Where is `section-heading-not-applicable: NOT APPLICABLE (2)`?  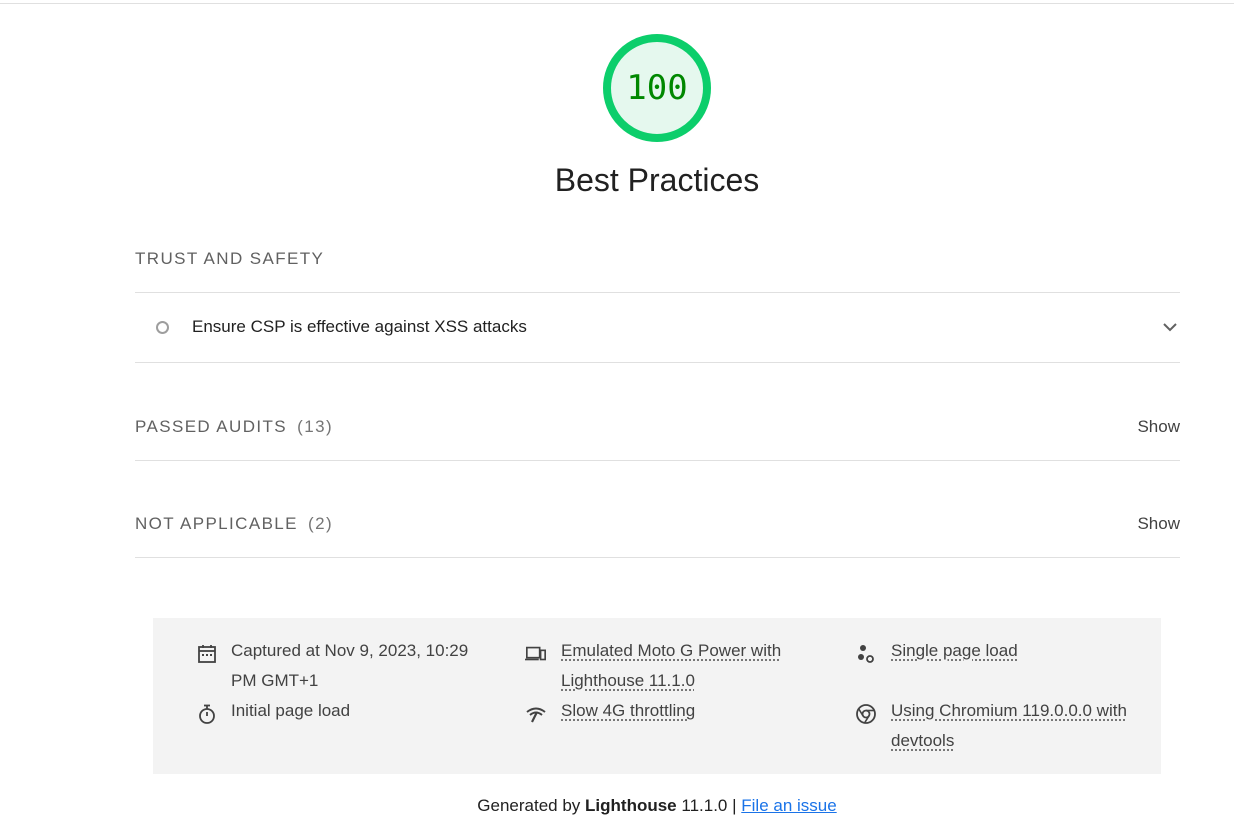 section-heading-not-applicable: NOT APPLICABLE (2) is located at coordinates (234, 524).